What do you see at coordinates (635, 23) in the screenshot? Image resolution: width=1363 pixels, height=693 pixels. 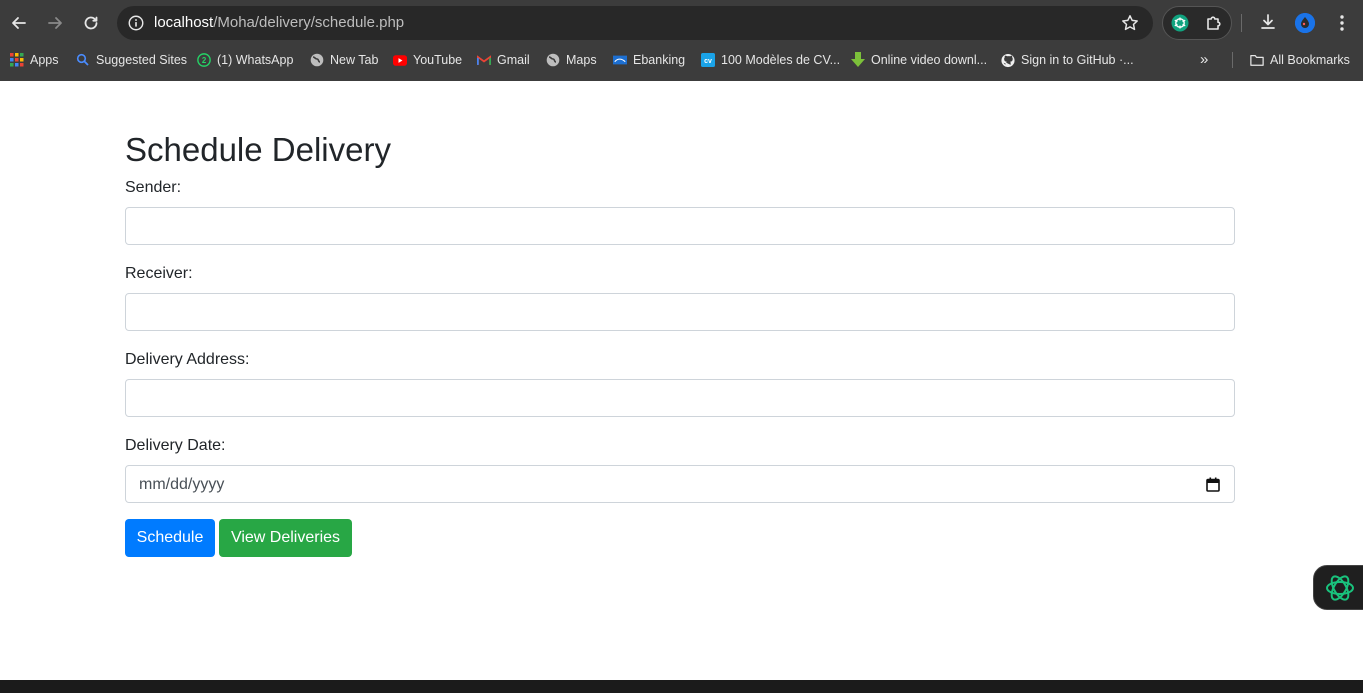 I see `address-bar: localhost/Moha/delivery/schedule.php` at bounding box center [635, 23].